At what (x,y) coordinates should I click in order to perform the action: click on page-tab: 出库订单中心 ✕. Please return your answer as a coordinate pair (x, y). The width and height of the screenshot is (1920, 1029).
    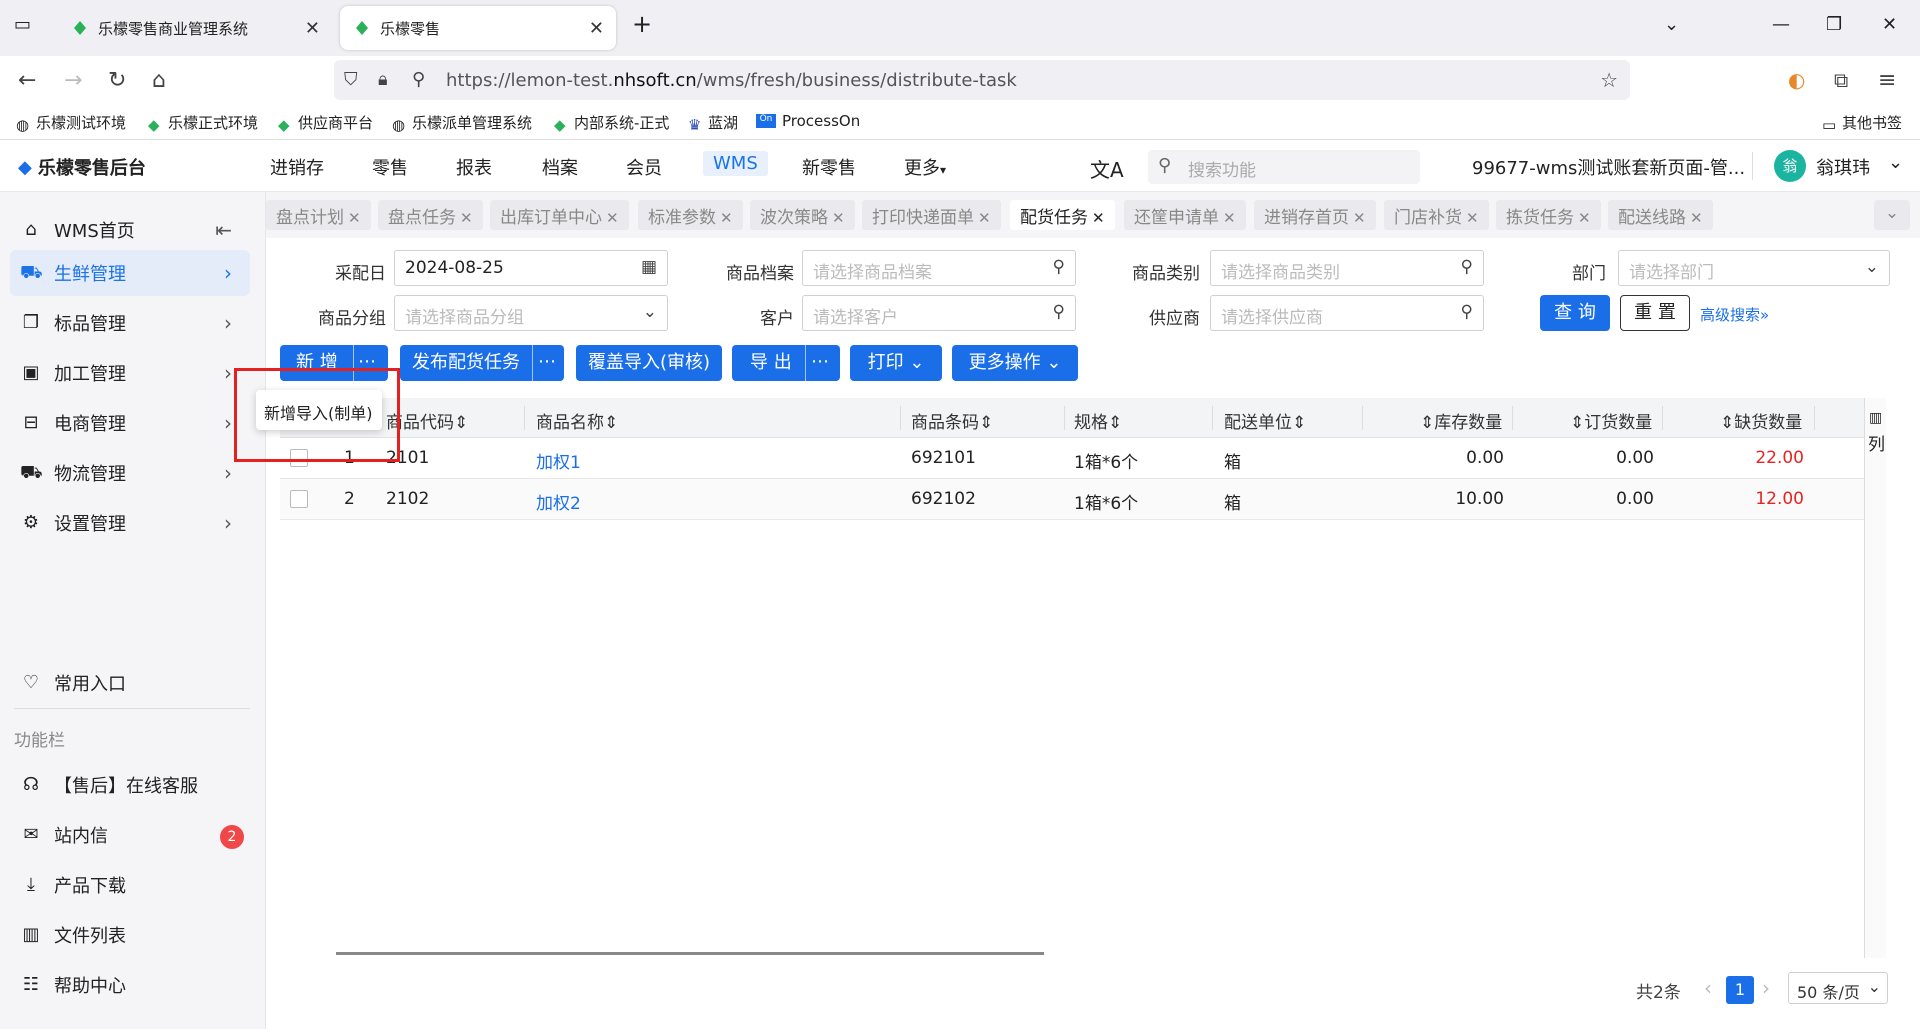
    Looking at the image, I should click on (559, 215).